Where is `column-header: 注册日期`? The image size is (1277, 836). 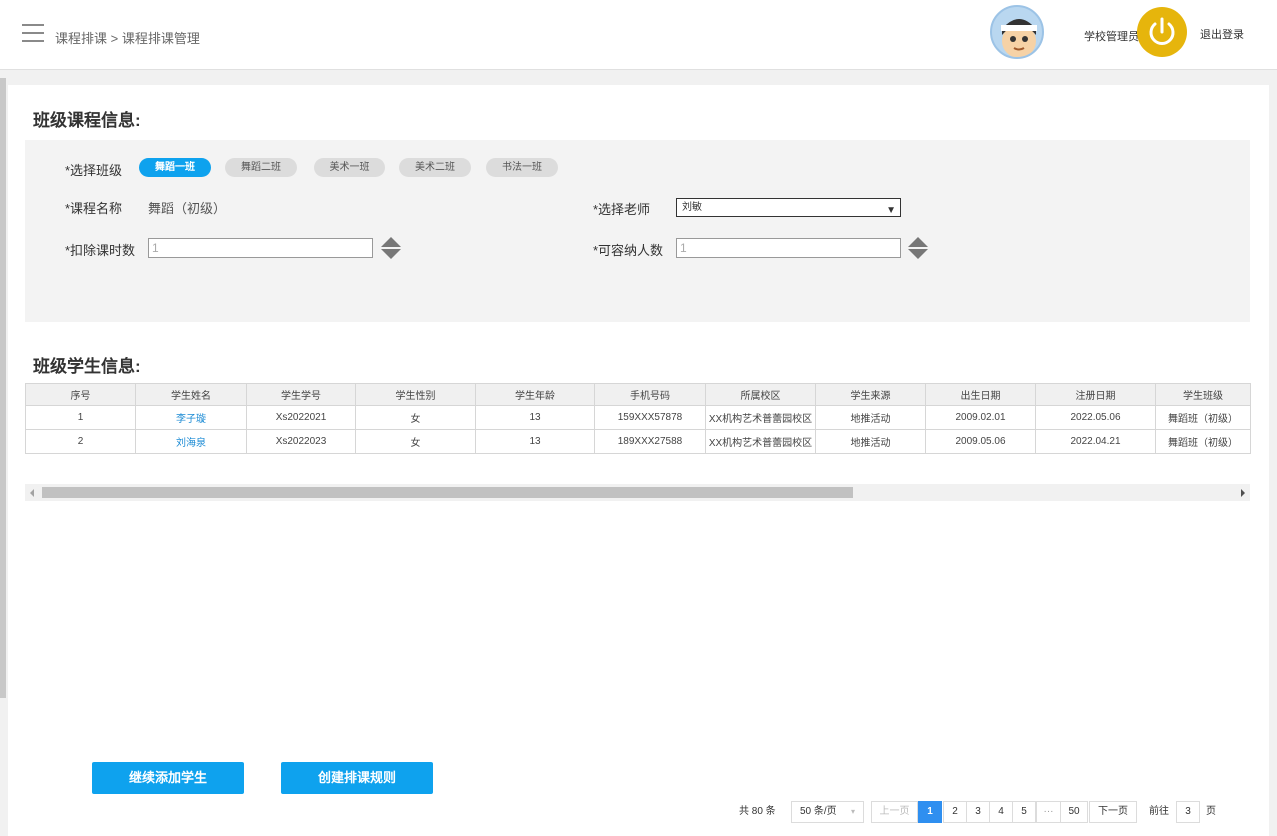
column-header: 注册日期 is located at coordinates (1095, 394).